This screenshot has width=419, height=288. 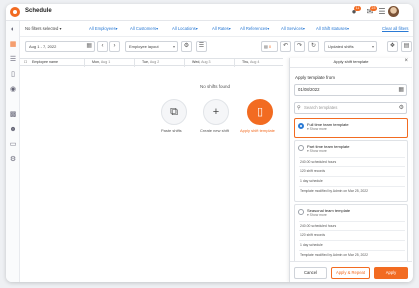 What do you see at coordinates (310, 273) in the screenshot?
I see `cancel-button: Cancel` at bounding box center [310, 273].